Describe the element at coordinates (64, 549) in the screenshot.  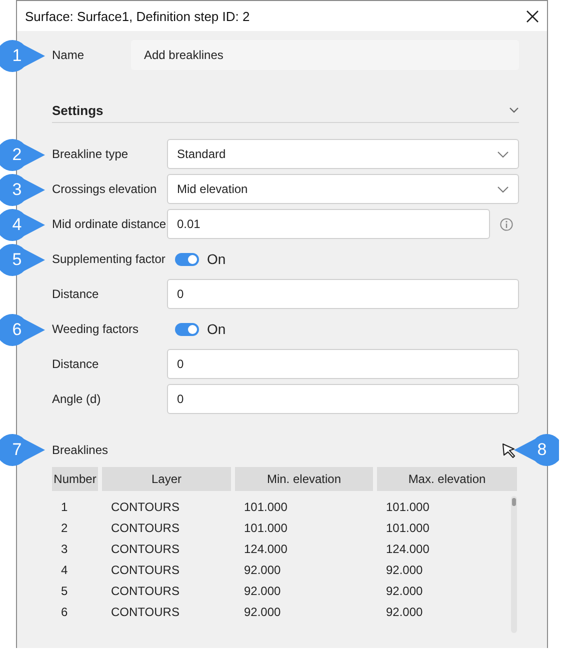
I see `table-cell-text: 3` at that location.